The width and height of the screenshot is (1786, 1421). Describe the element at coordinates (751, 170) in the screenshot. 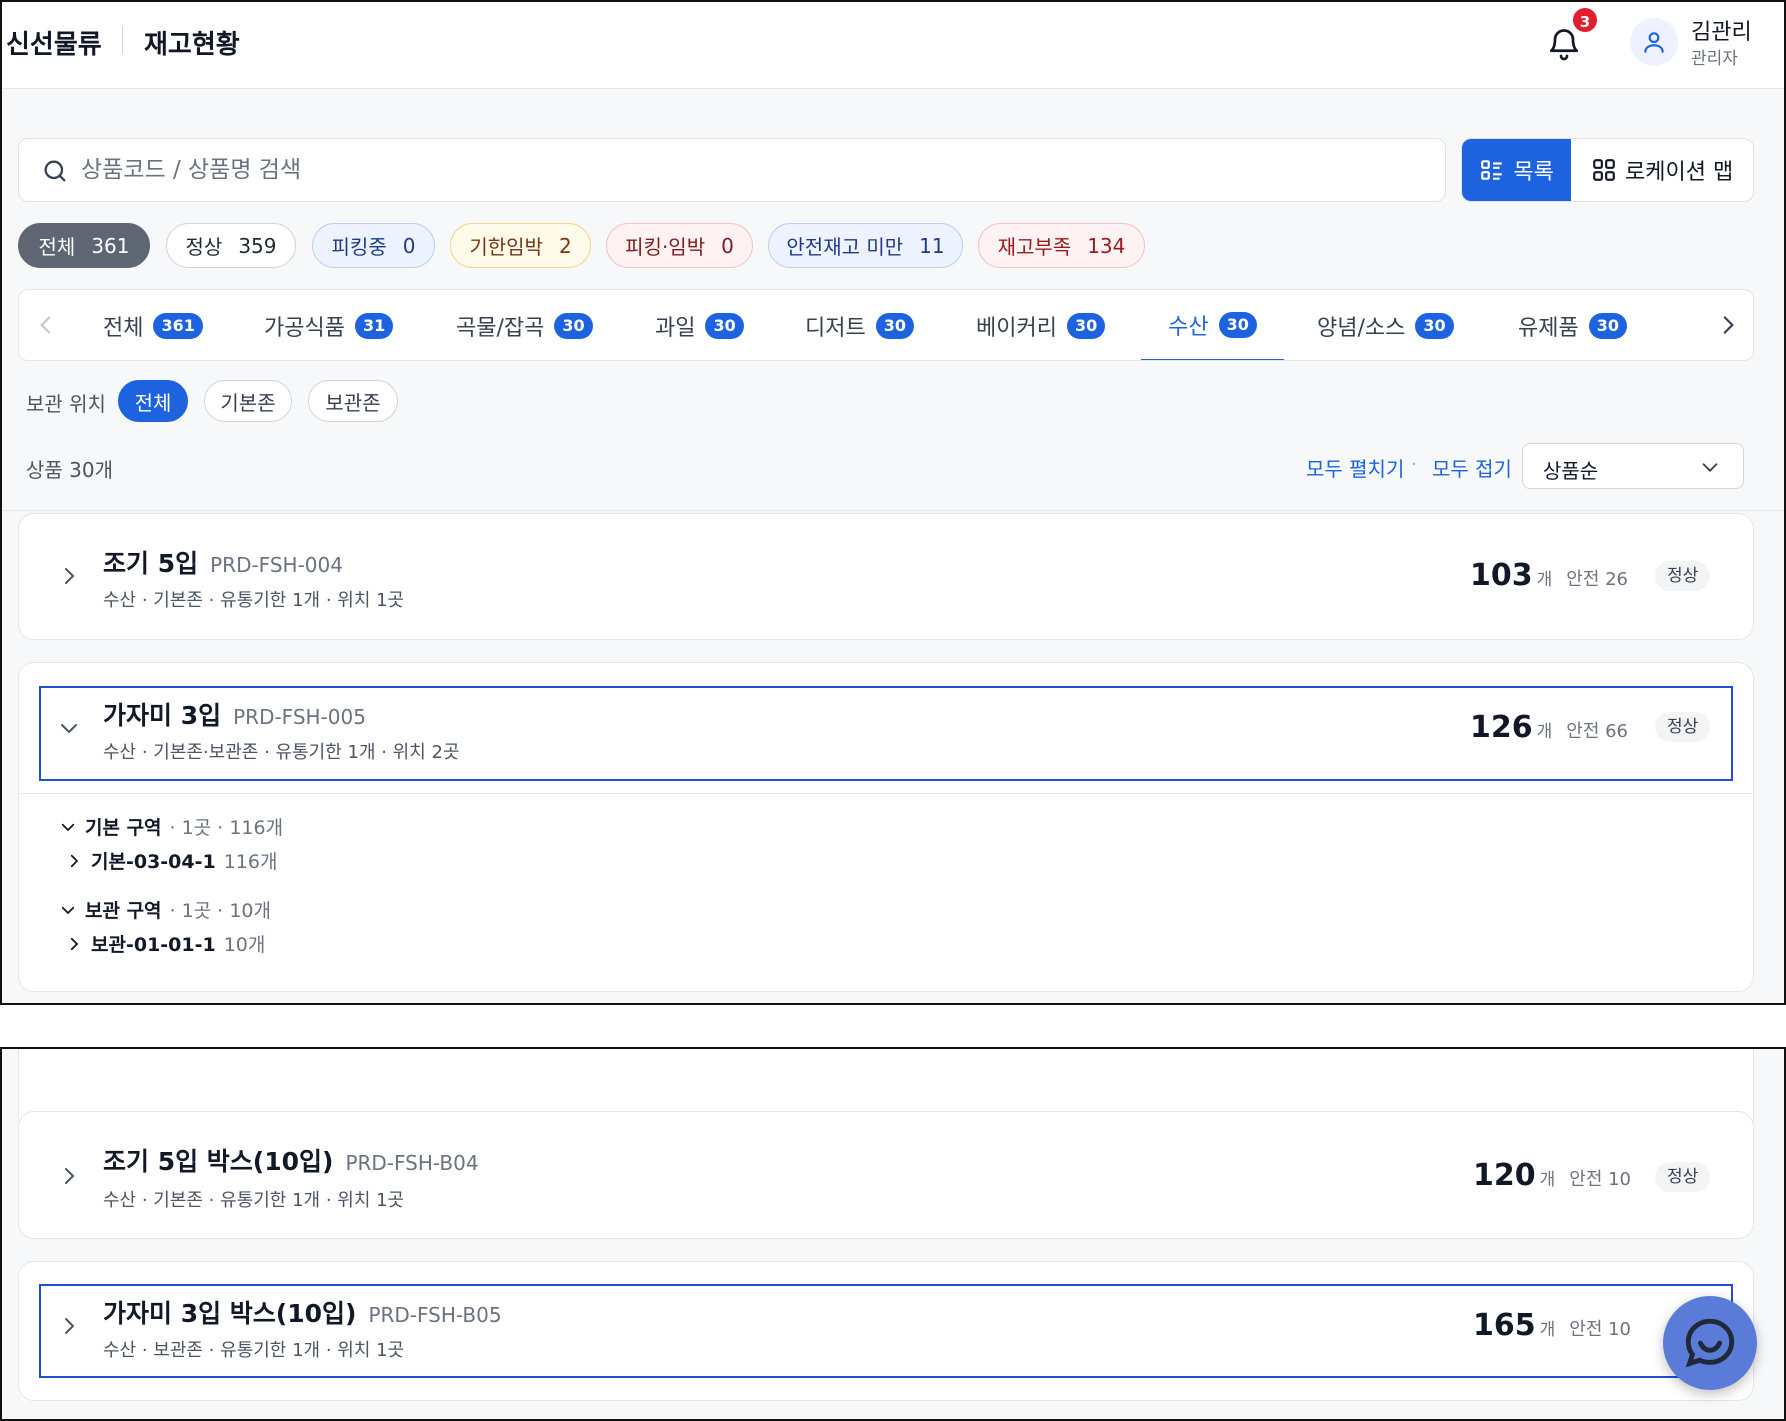

I see `search-input` at that location.